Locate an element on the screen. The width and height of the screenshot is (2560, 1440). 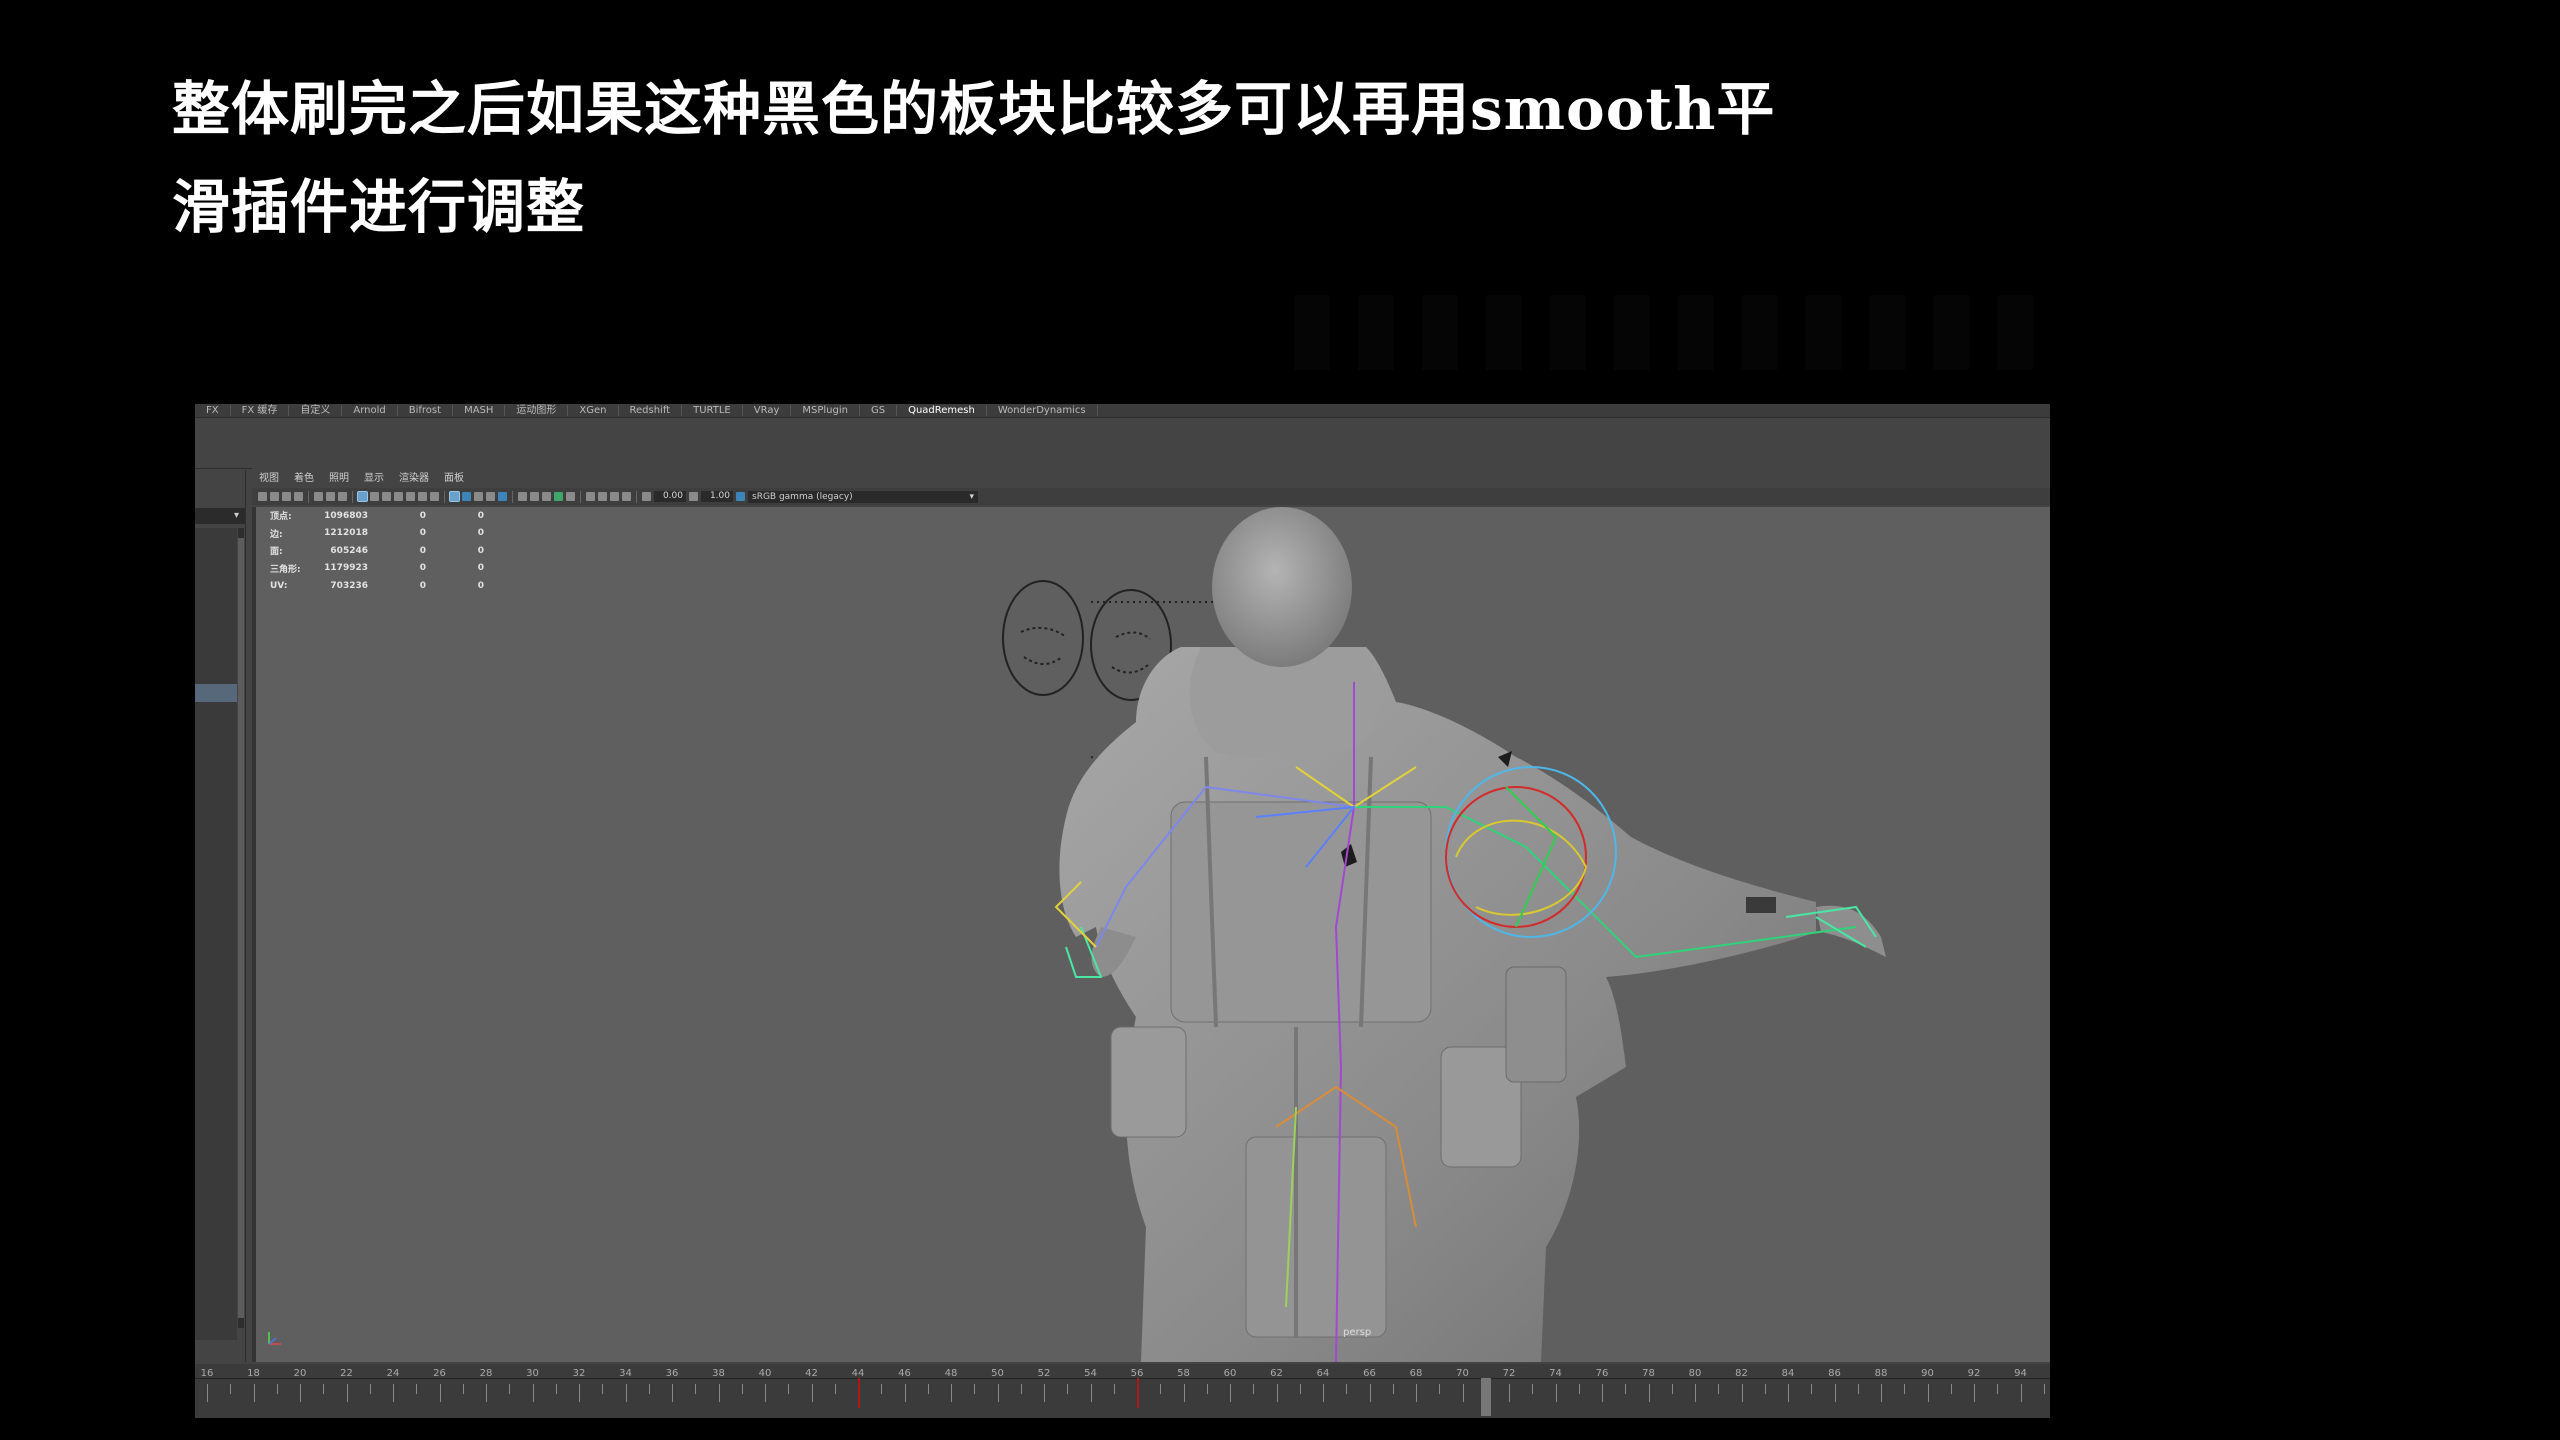
current-time-indicator is located at coordinates (1485, 1397).